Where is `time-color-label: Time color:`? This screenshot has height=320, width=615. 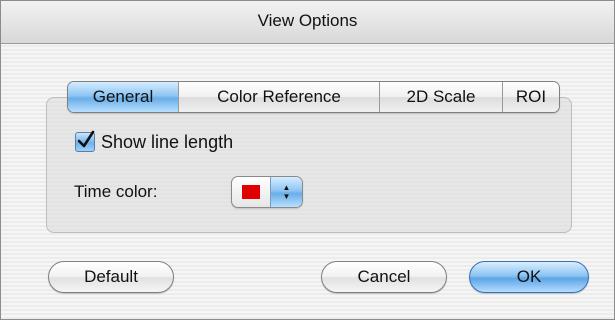
time-color-label: Time color: is located at coordinates (116, 191).